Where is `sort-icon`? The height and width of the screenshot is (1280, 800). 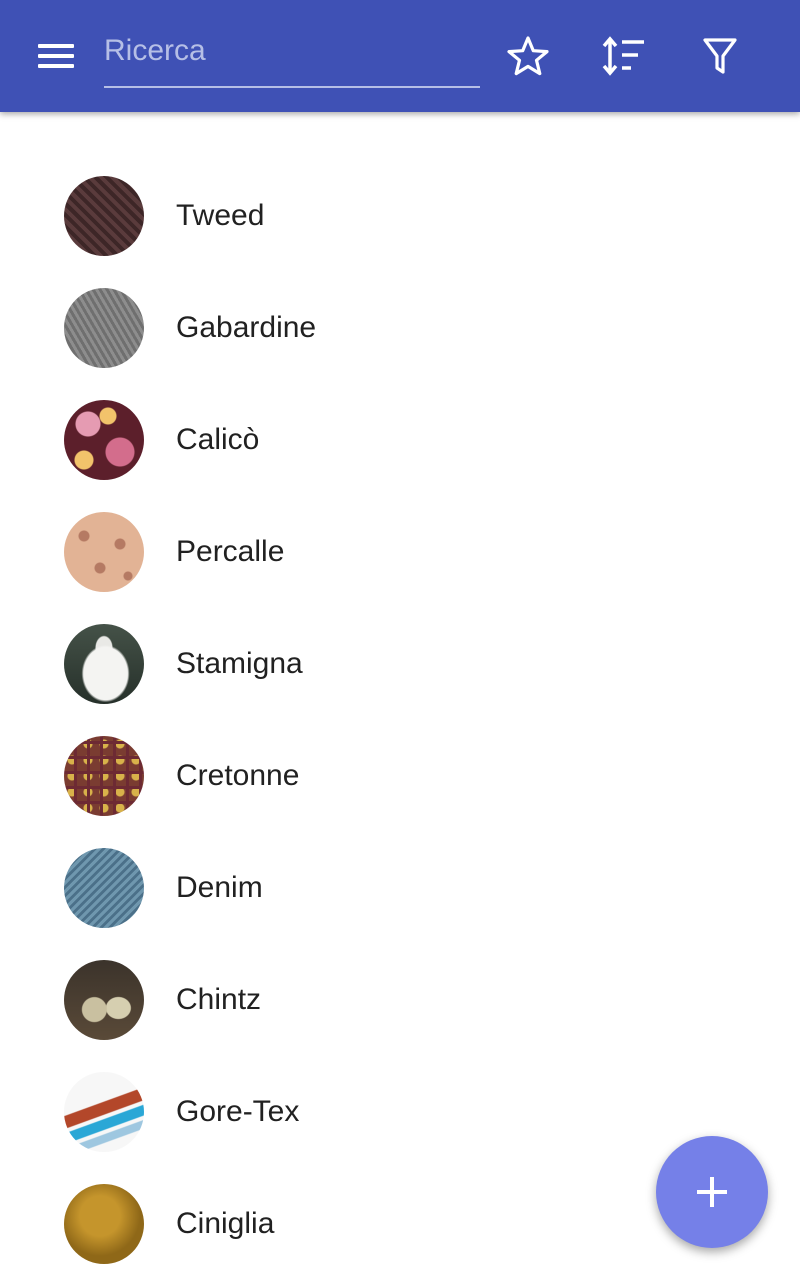
sort-icon is located at coordinates (623, 56).